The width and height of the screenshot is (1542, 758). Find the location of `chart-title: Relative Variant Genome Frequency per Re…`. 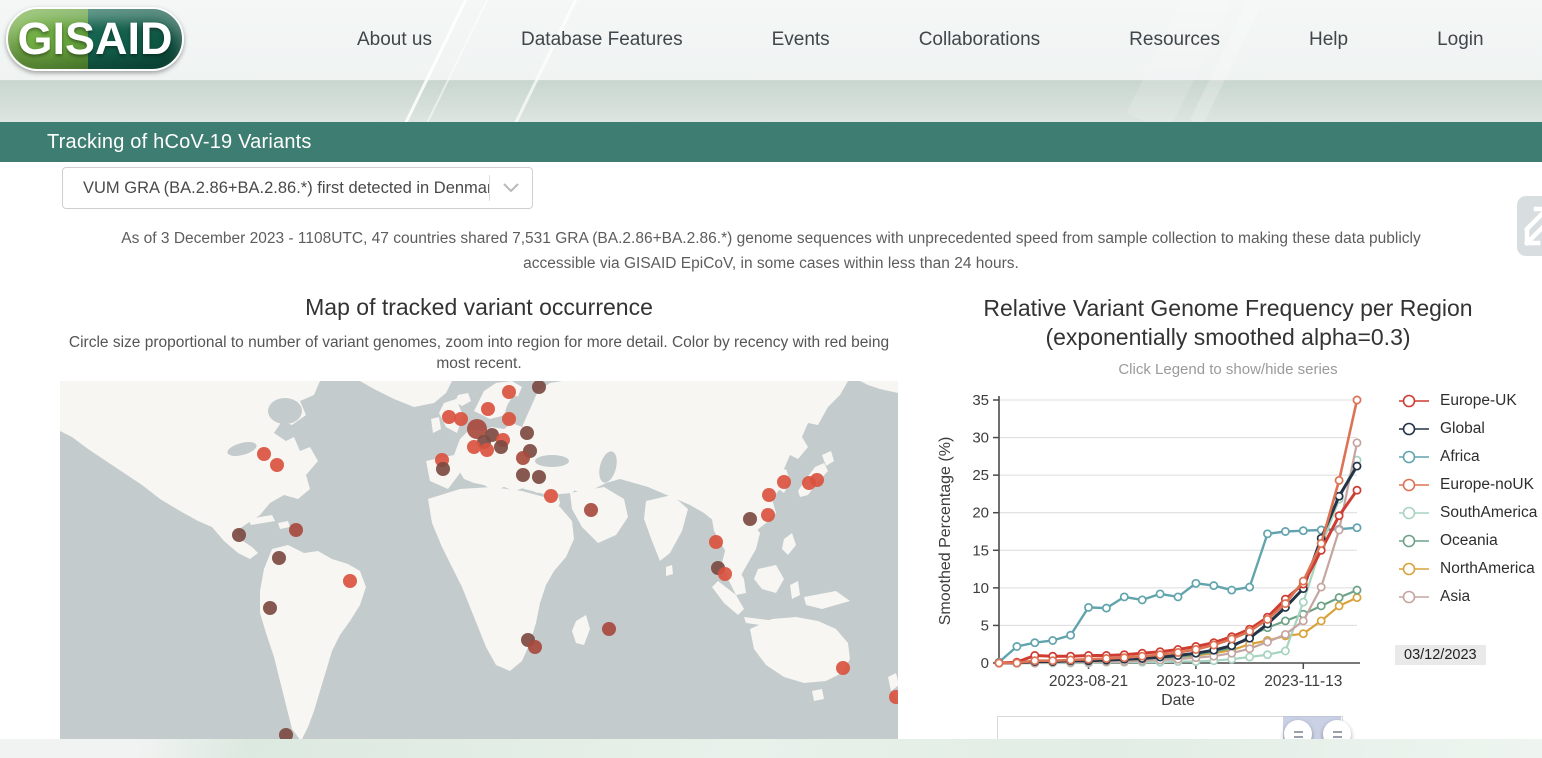

chart-title: Relative Variant Genome Frequency per Re… is located at coordinates (1228, 323).